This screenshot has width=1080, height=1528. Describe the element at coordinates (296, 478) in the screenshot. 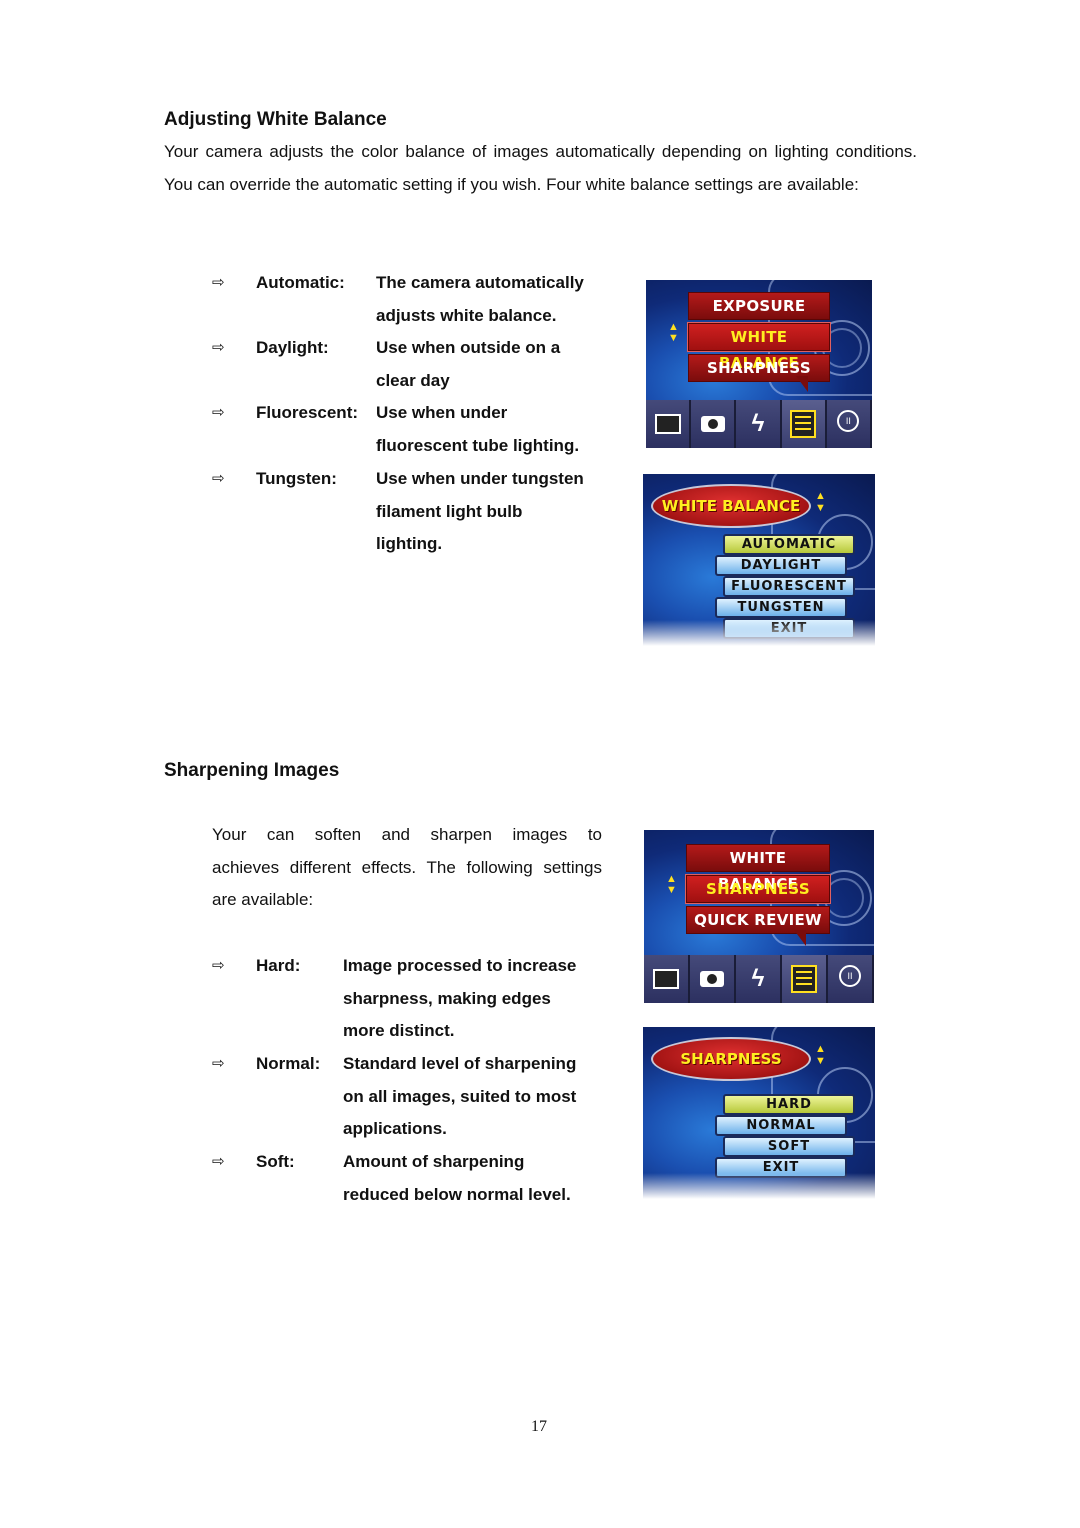

I see `bullet-term: Tungsten:` at that location.